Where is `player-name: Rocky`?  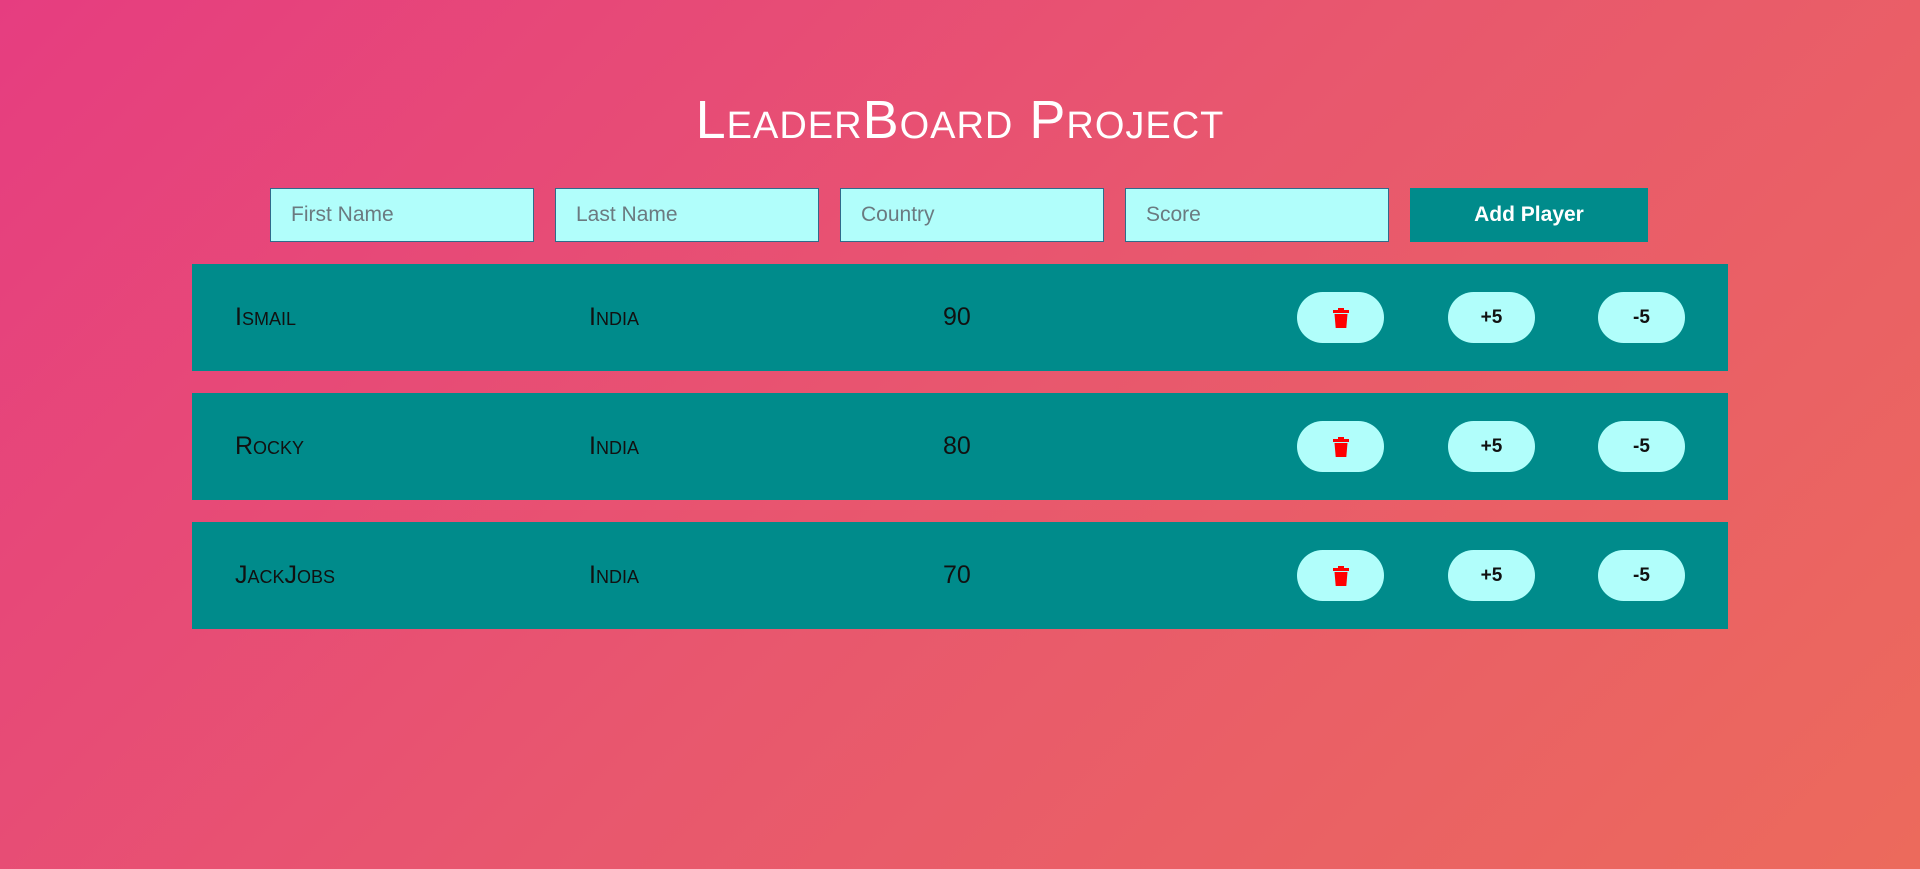
player-name: Rocky is located at coordinates (270, 446).